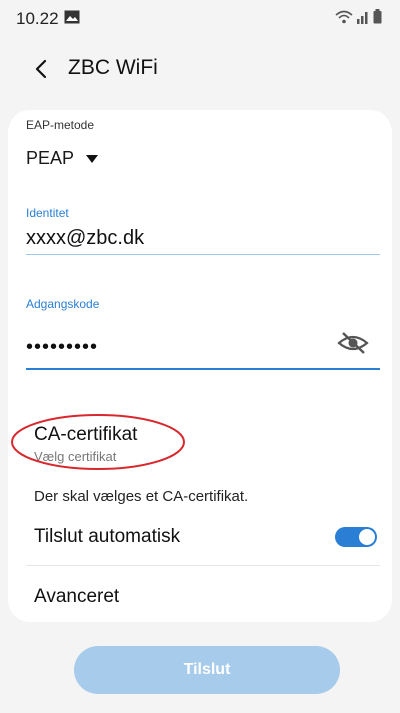 The height and width of the screenshot is (713, 400). What do you see at coordinates (41, 69) in the screenshot?
I see `back-arrow-icon` at bounding box center [41, 69].